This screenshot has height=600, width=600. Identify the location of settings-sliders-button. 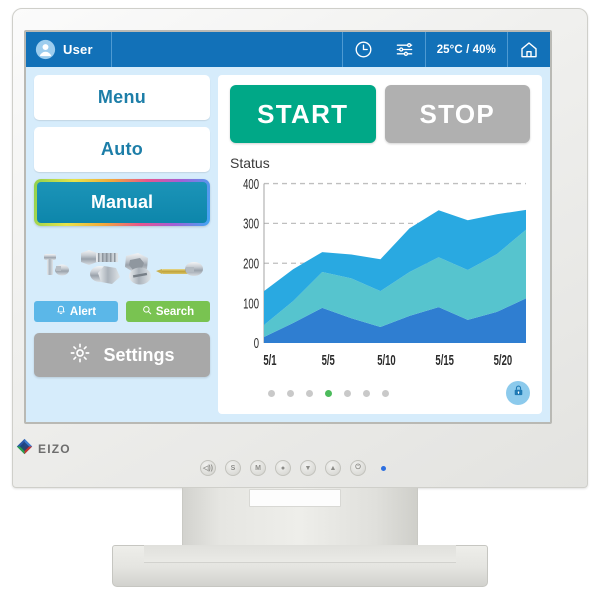
(404, 49).